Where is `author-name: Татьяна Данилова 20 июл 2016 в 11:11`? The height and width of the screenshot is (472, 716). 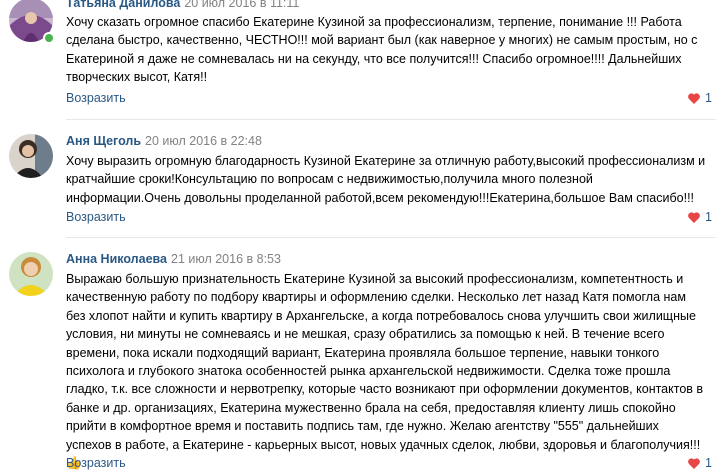
author-name: Татьяна Данилова 20 июл 2016 в 11:11 is located at coordinates (182, 5).